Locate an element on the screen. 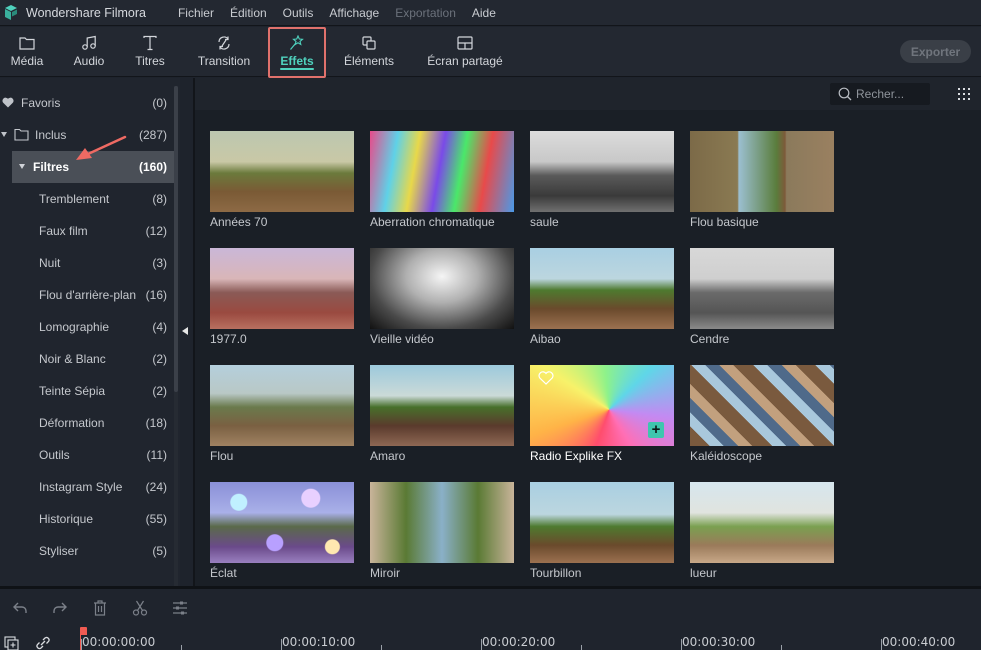  sidebar-item-instagram-style: Instagram Style (24) is located at coordinates (87, 487).